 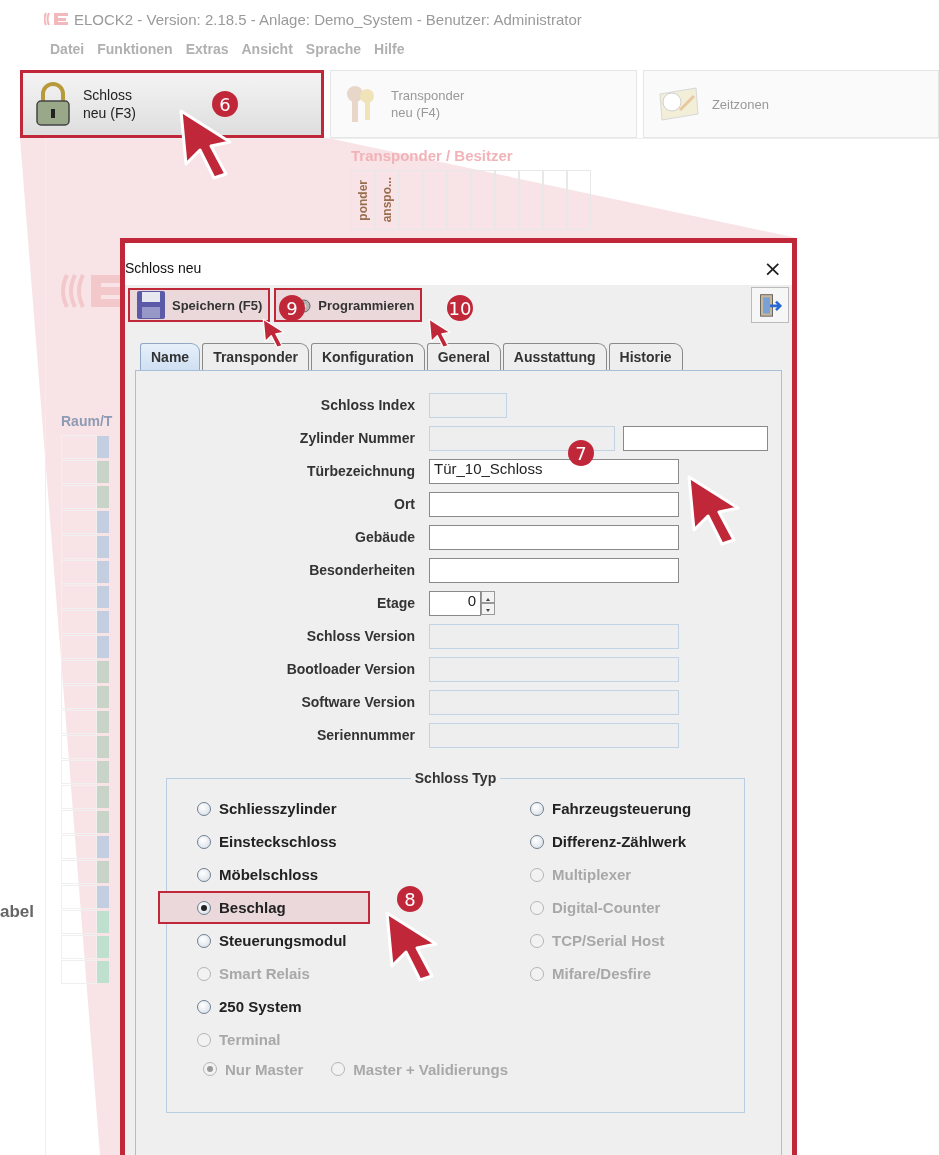 I want to click on tab: Transponder, so click(x=255, y=356).